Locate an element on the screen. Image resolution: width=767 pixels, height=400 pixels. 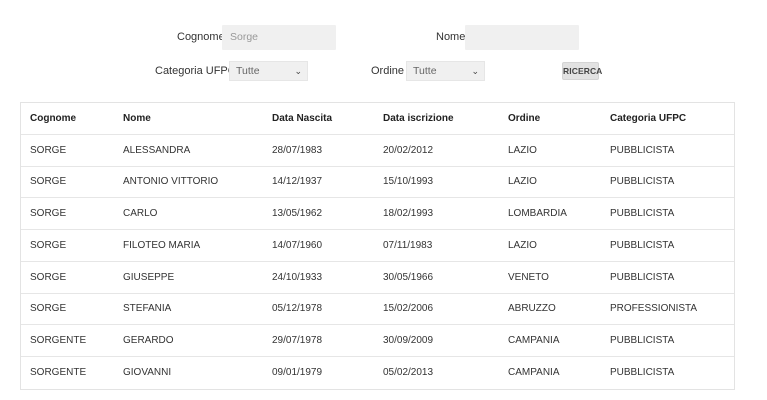
cell-ordine: VENETO is located at coordinates (528, 277).